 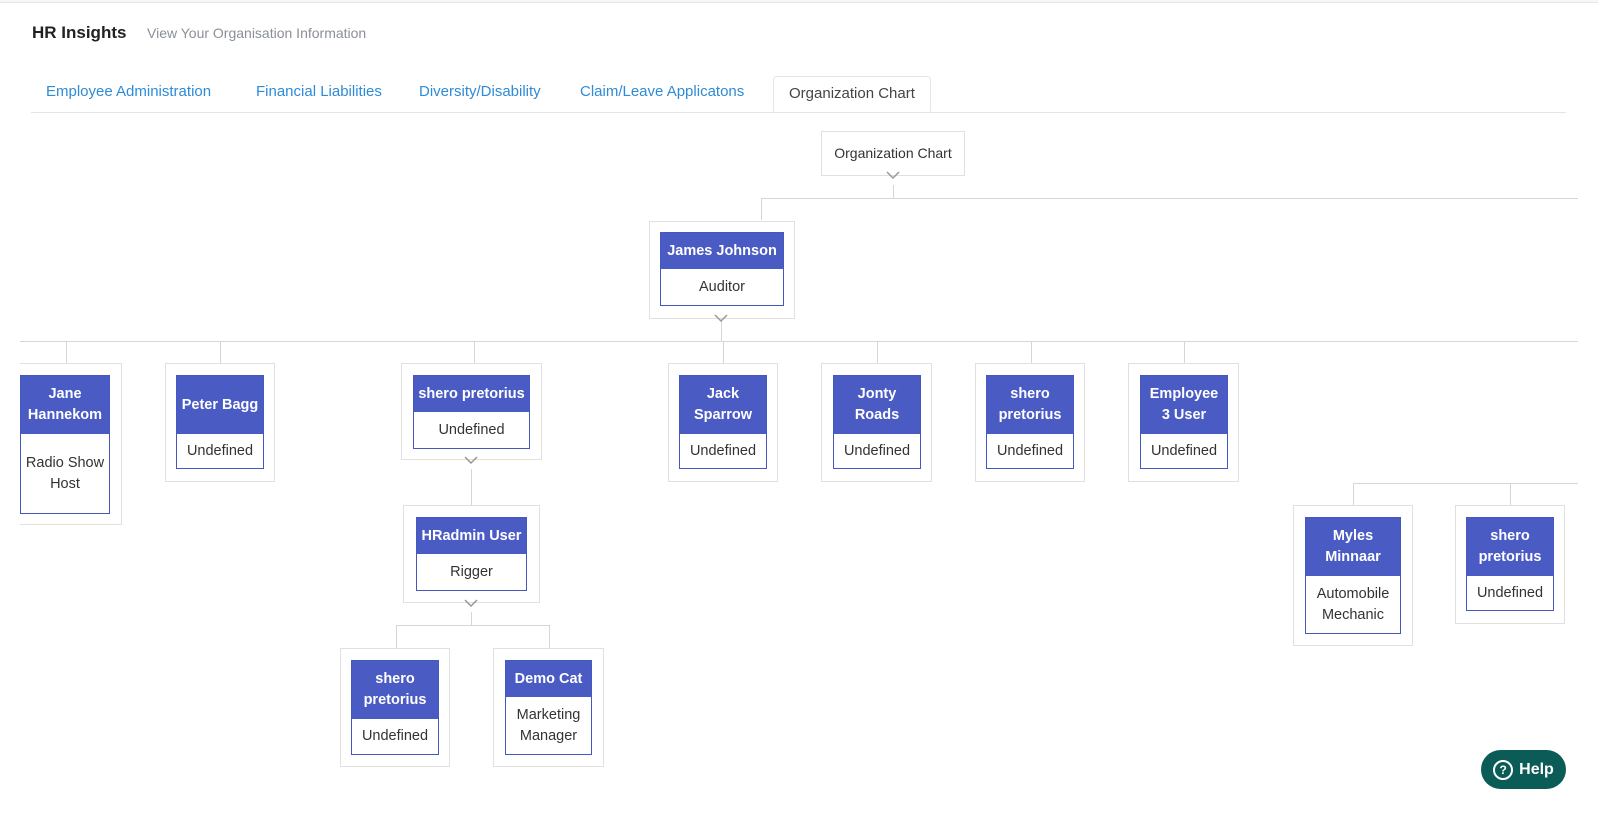 What do you see at coordinates (471, 571) in the screenshot?
I see `node-role: Rigger` at bounding box center [471, 571].